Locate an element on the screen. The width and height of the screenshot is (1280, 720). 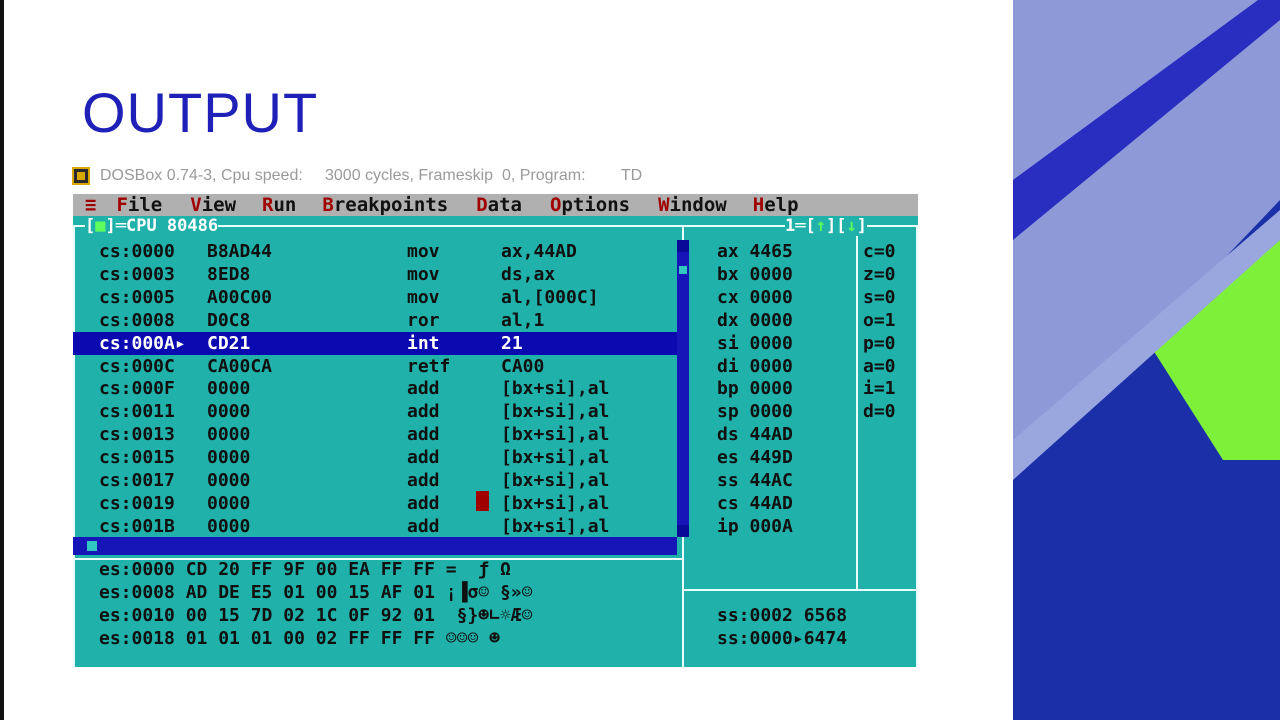
cpu-window-header: [■]═CPU 80486 is located at coordinates (152, 226).